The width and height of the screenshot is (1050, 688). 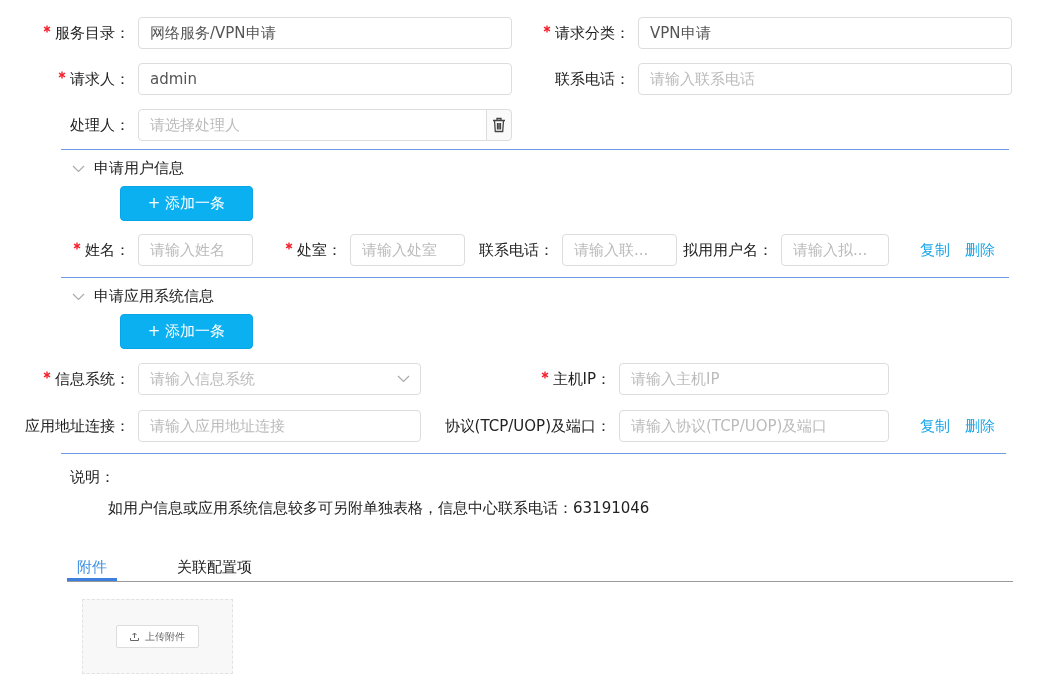 I want to click on input-field: 请输入协议(TCP/UOP)及端口, so click(x=754, y=426).